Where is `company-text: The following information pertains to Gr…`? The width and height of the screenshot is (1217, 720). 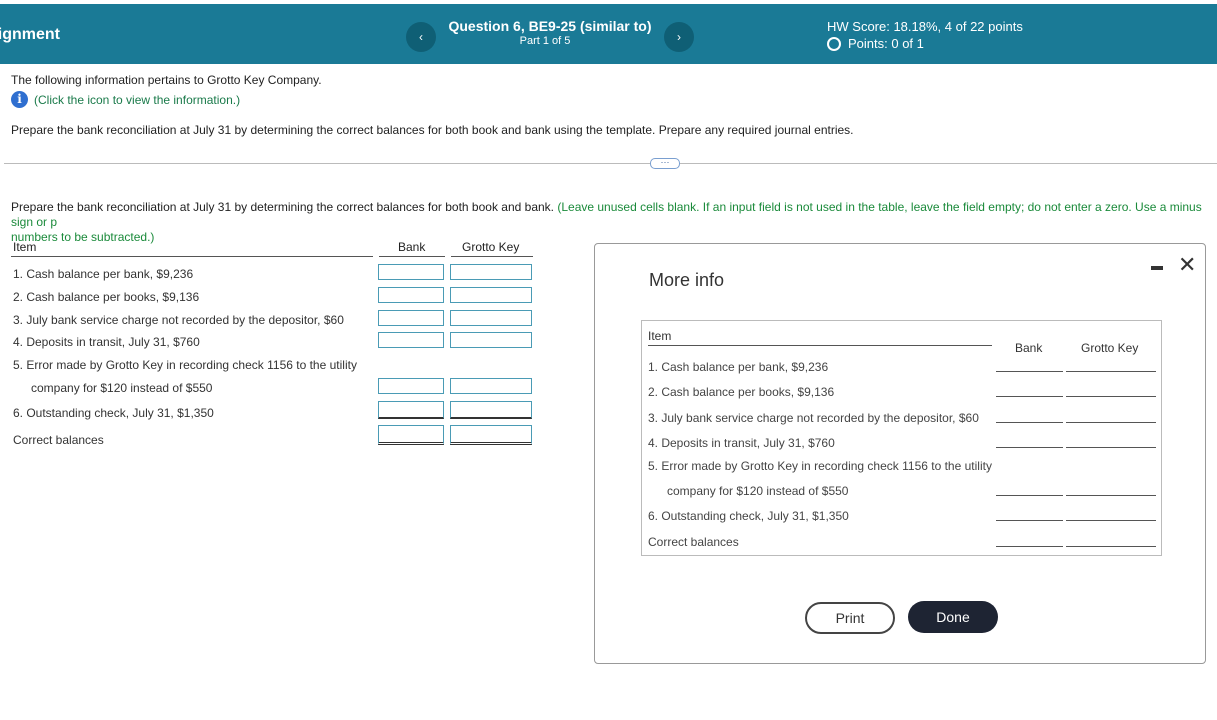
company-text: The following information pertains to Gr… is located at coordinates (166, 80).